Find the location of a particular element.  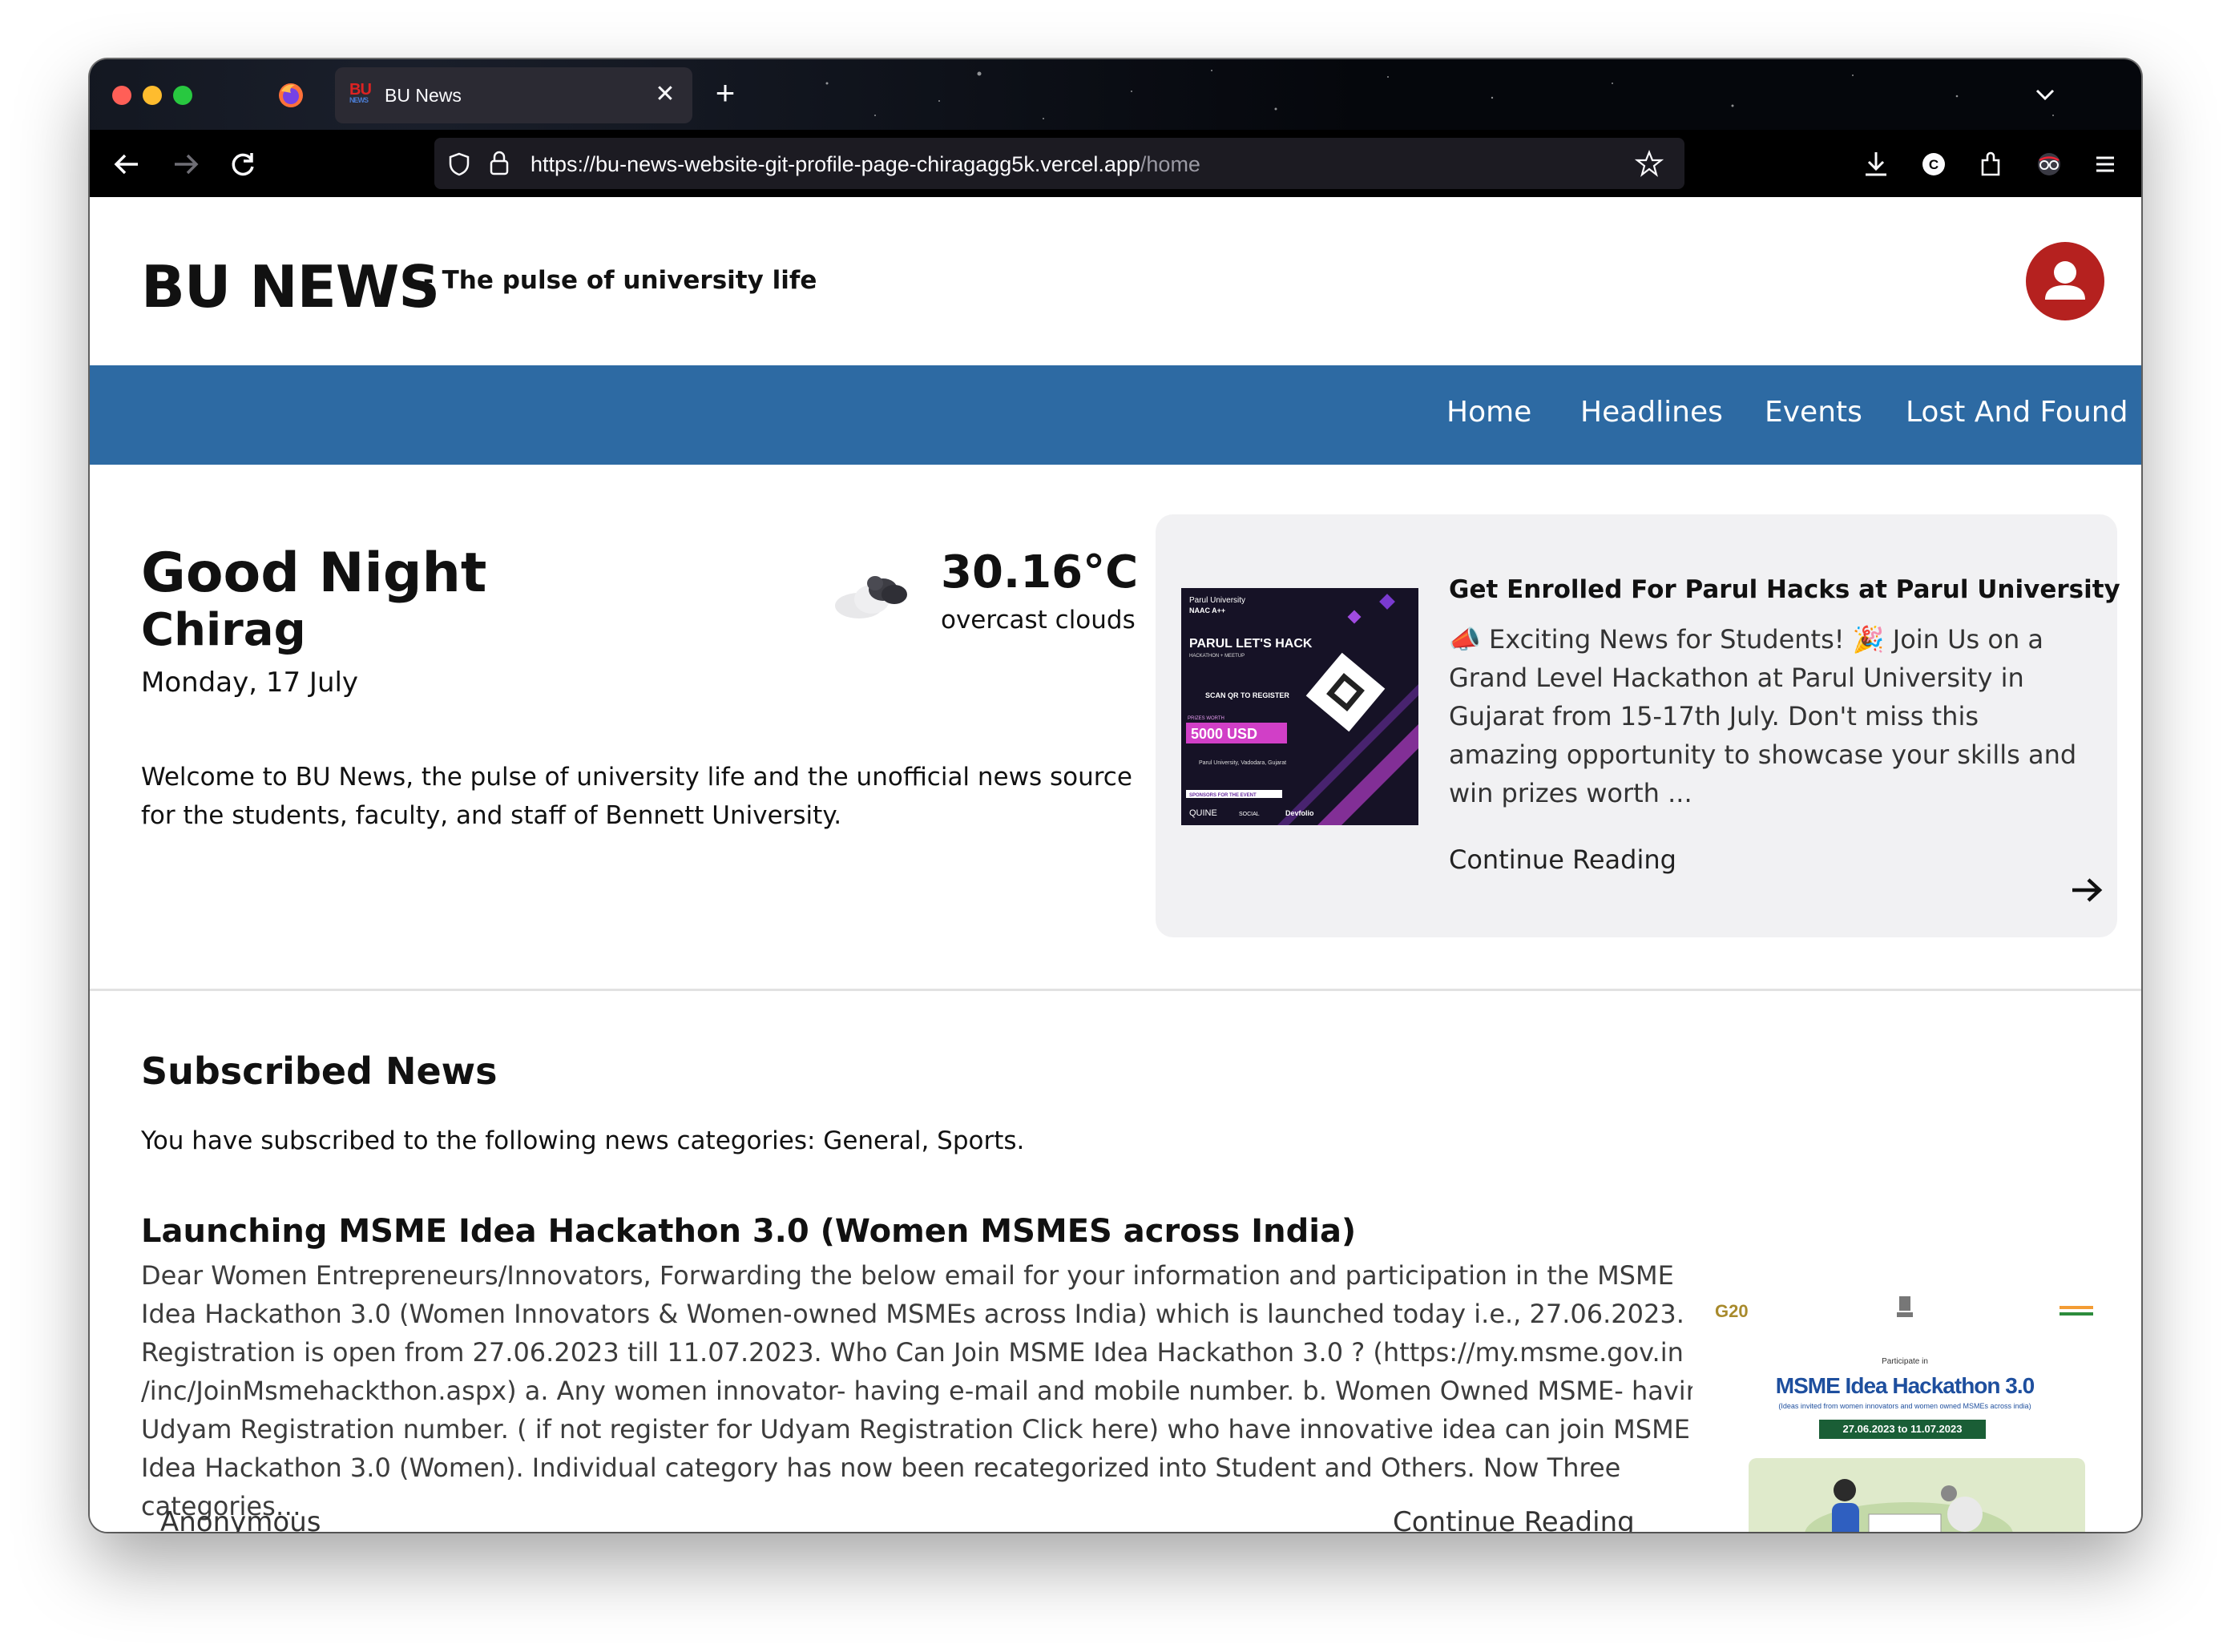

tab-title: BU News is located at coordinates (423, 96).